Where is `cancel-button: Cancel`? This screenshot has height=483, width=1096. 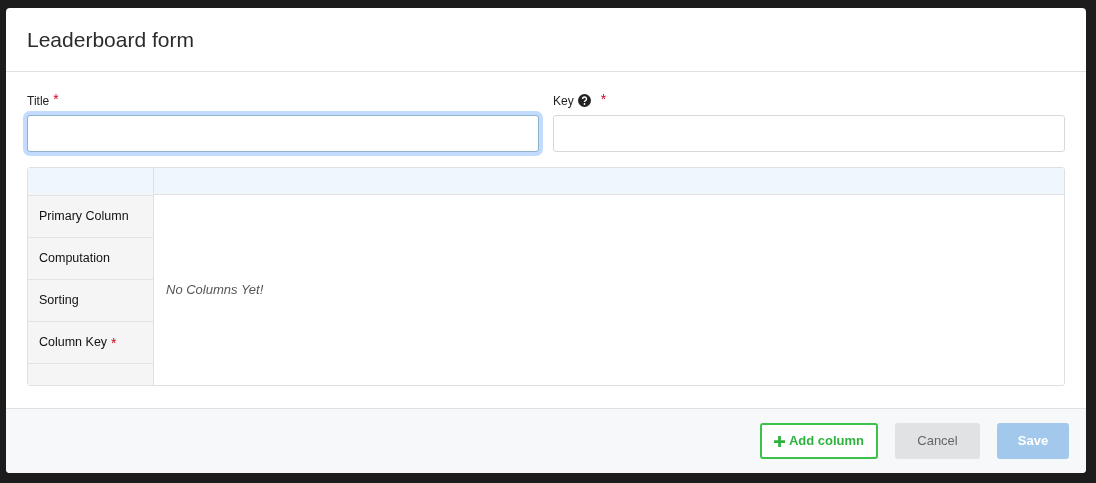 cancel-button: Cancel is located at coordinates (937, 441).